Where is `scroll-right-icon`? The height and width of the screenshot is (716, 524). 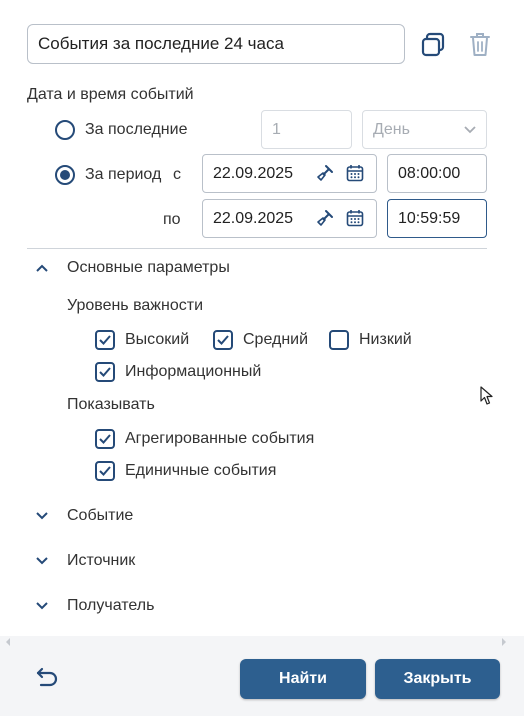 scroll-right-icon is located at coordinates (504, 642).